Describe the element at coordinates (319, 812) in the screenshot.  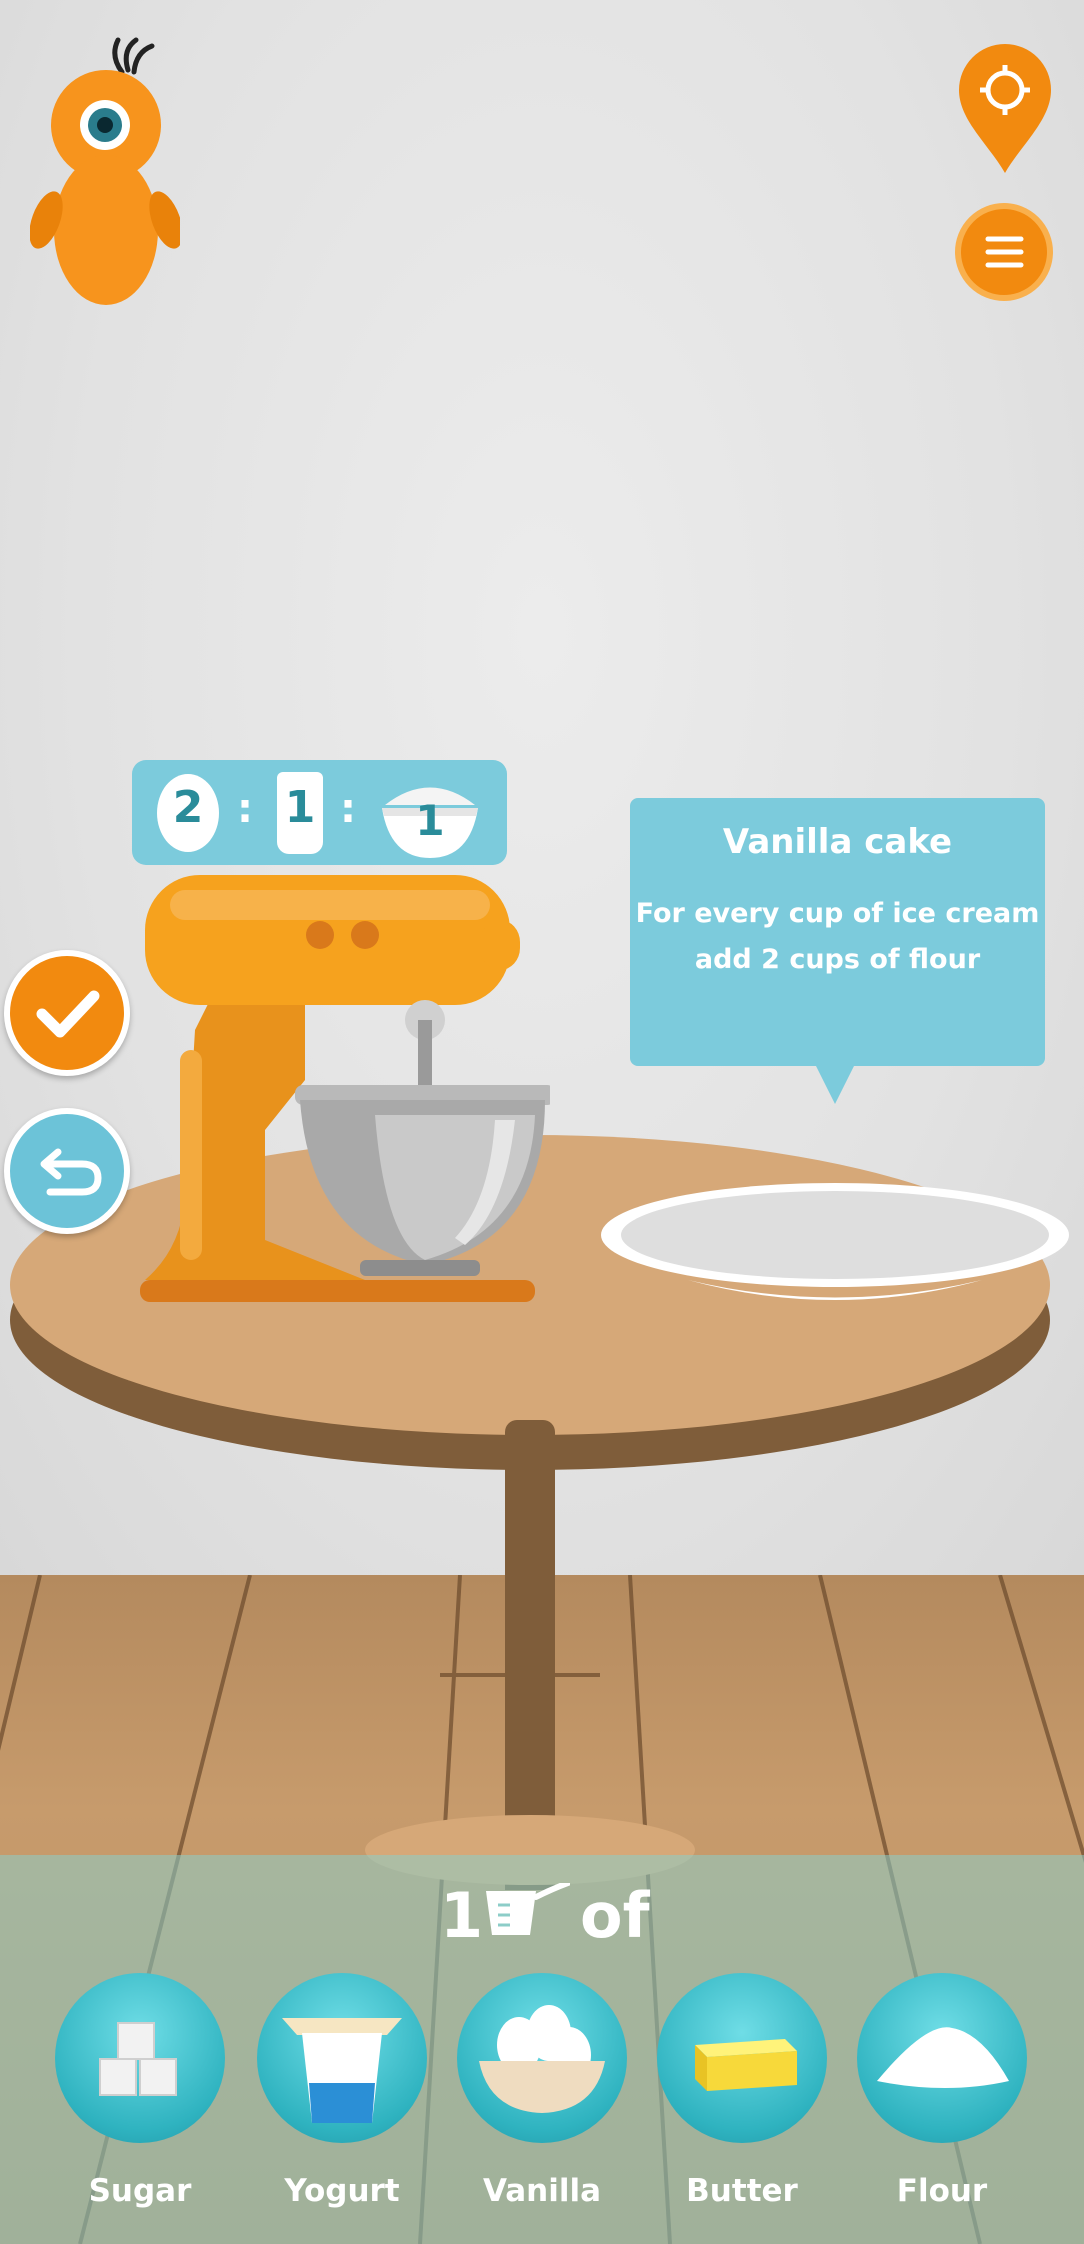
I see `ratio-panel: 2 : 1 : 1` at that location.